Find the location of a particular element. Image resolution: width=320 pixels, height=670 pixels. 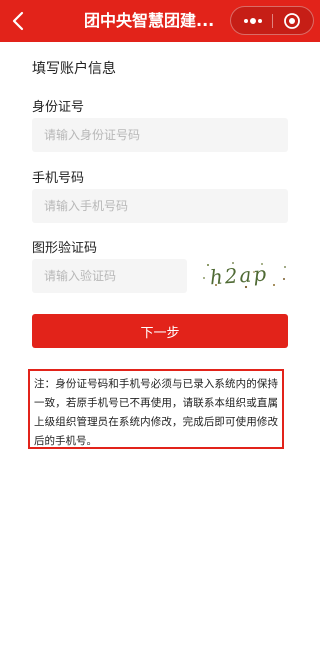

captcha-text: h2ap is located at coordinates (239, 275).